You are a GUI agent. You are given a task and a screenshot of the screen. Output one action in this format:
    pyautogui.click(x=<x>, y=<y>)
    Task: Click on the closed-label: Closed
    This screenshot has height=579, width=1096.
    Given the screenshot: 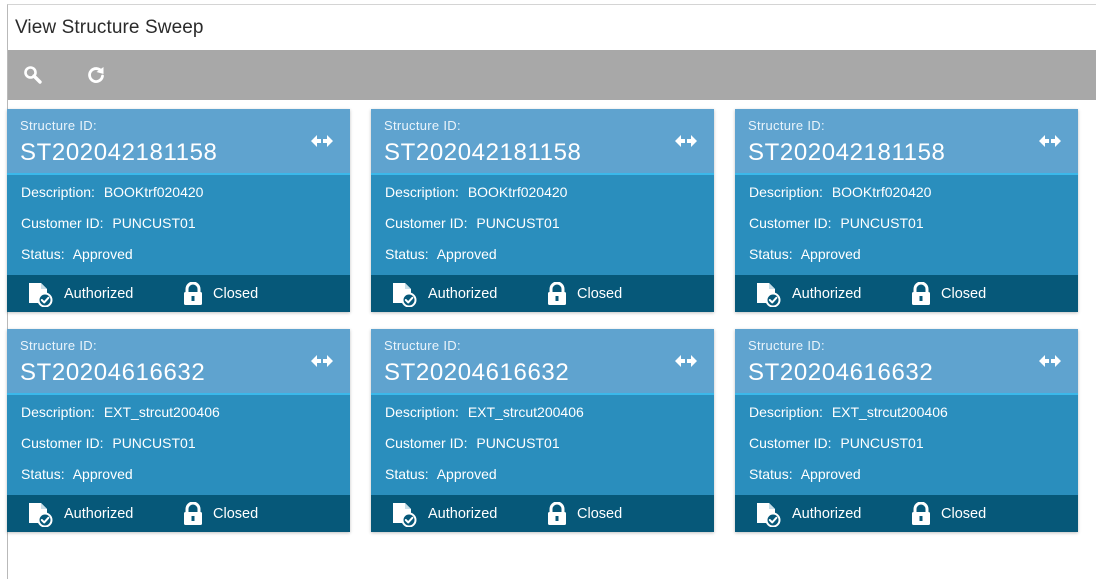 What is the action you would take?
    pyautogui.click(x=964, y=293)
    